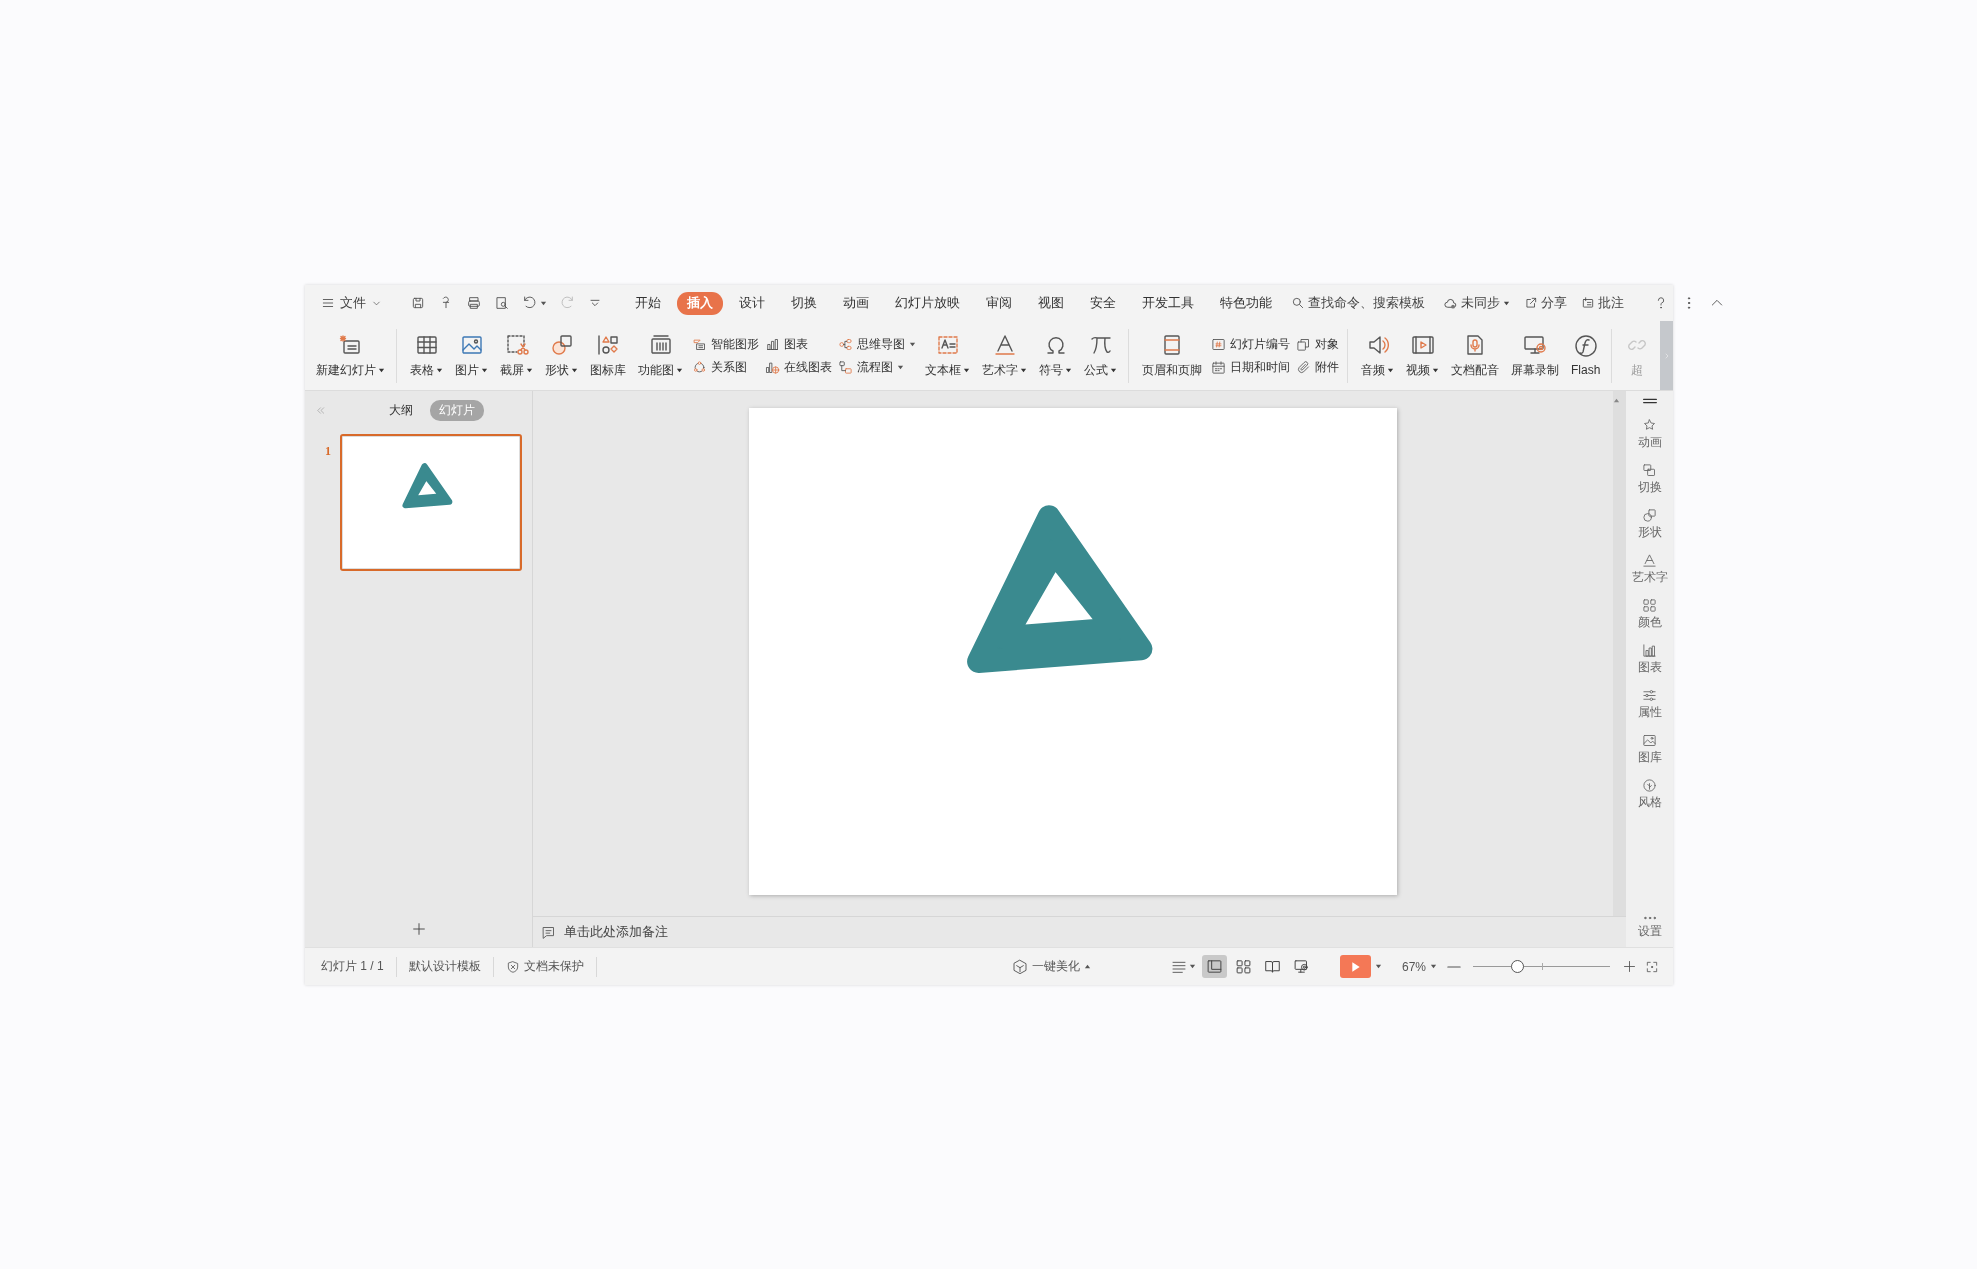 The width and height of the screenshot is (1977, 1269). What do you see at coordinates (1652, 966) in the screenshot?
I see `fit-icon` at bounding box center [1652, 966].